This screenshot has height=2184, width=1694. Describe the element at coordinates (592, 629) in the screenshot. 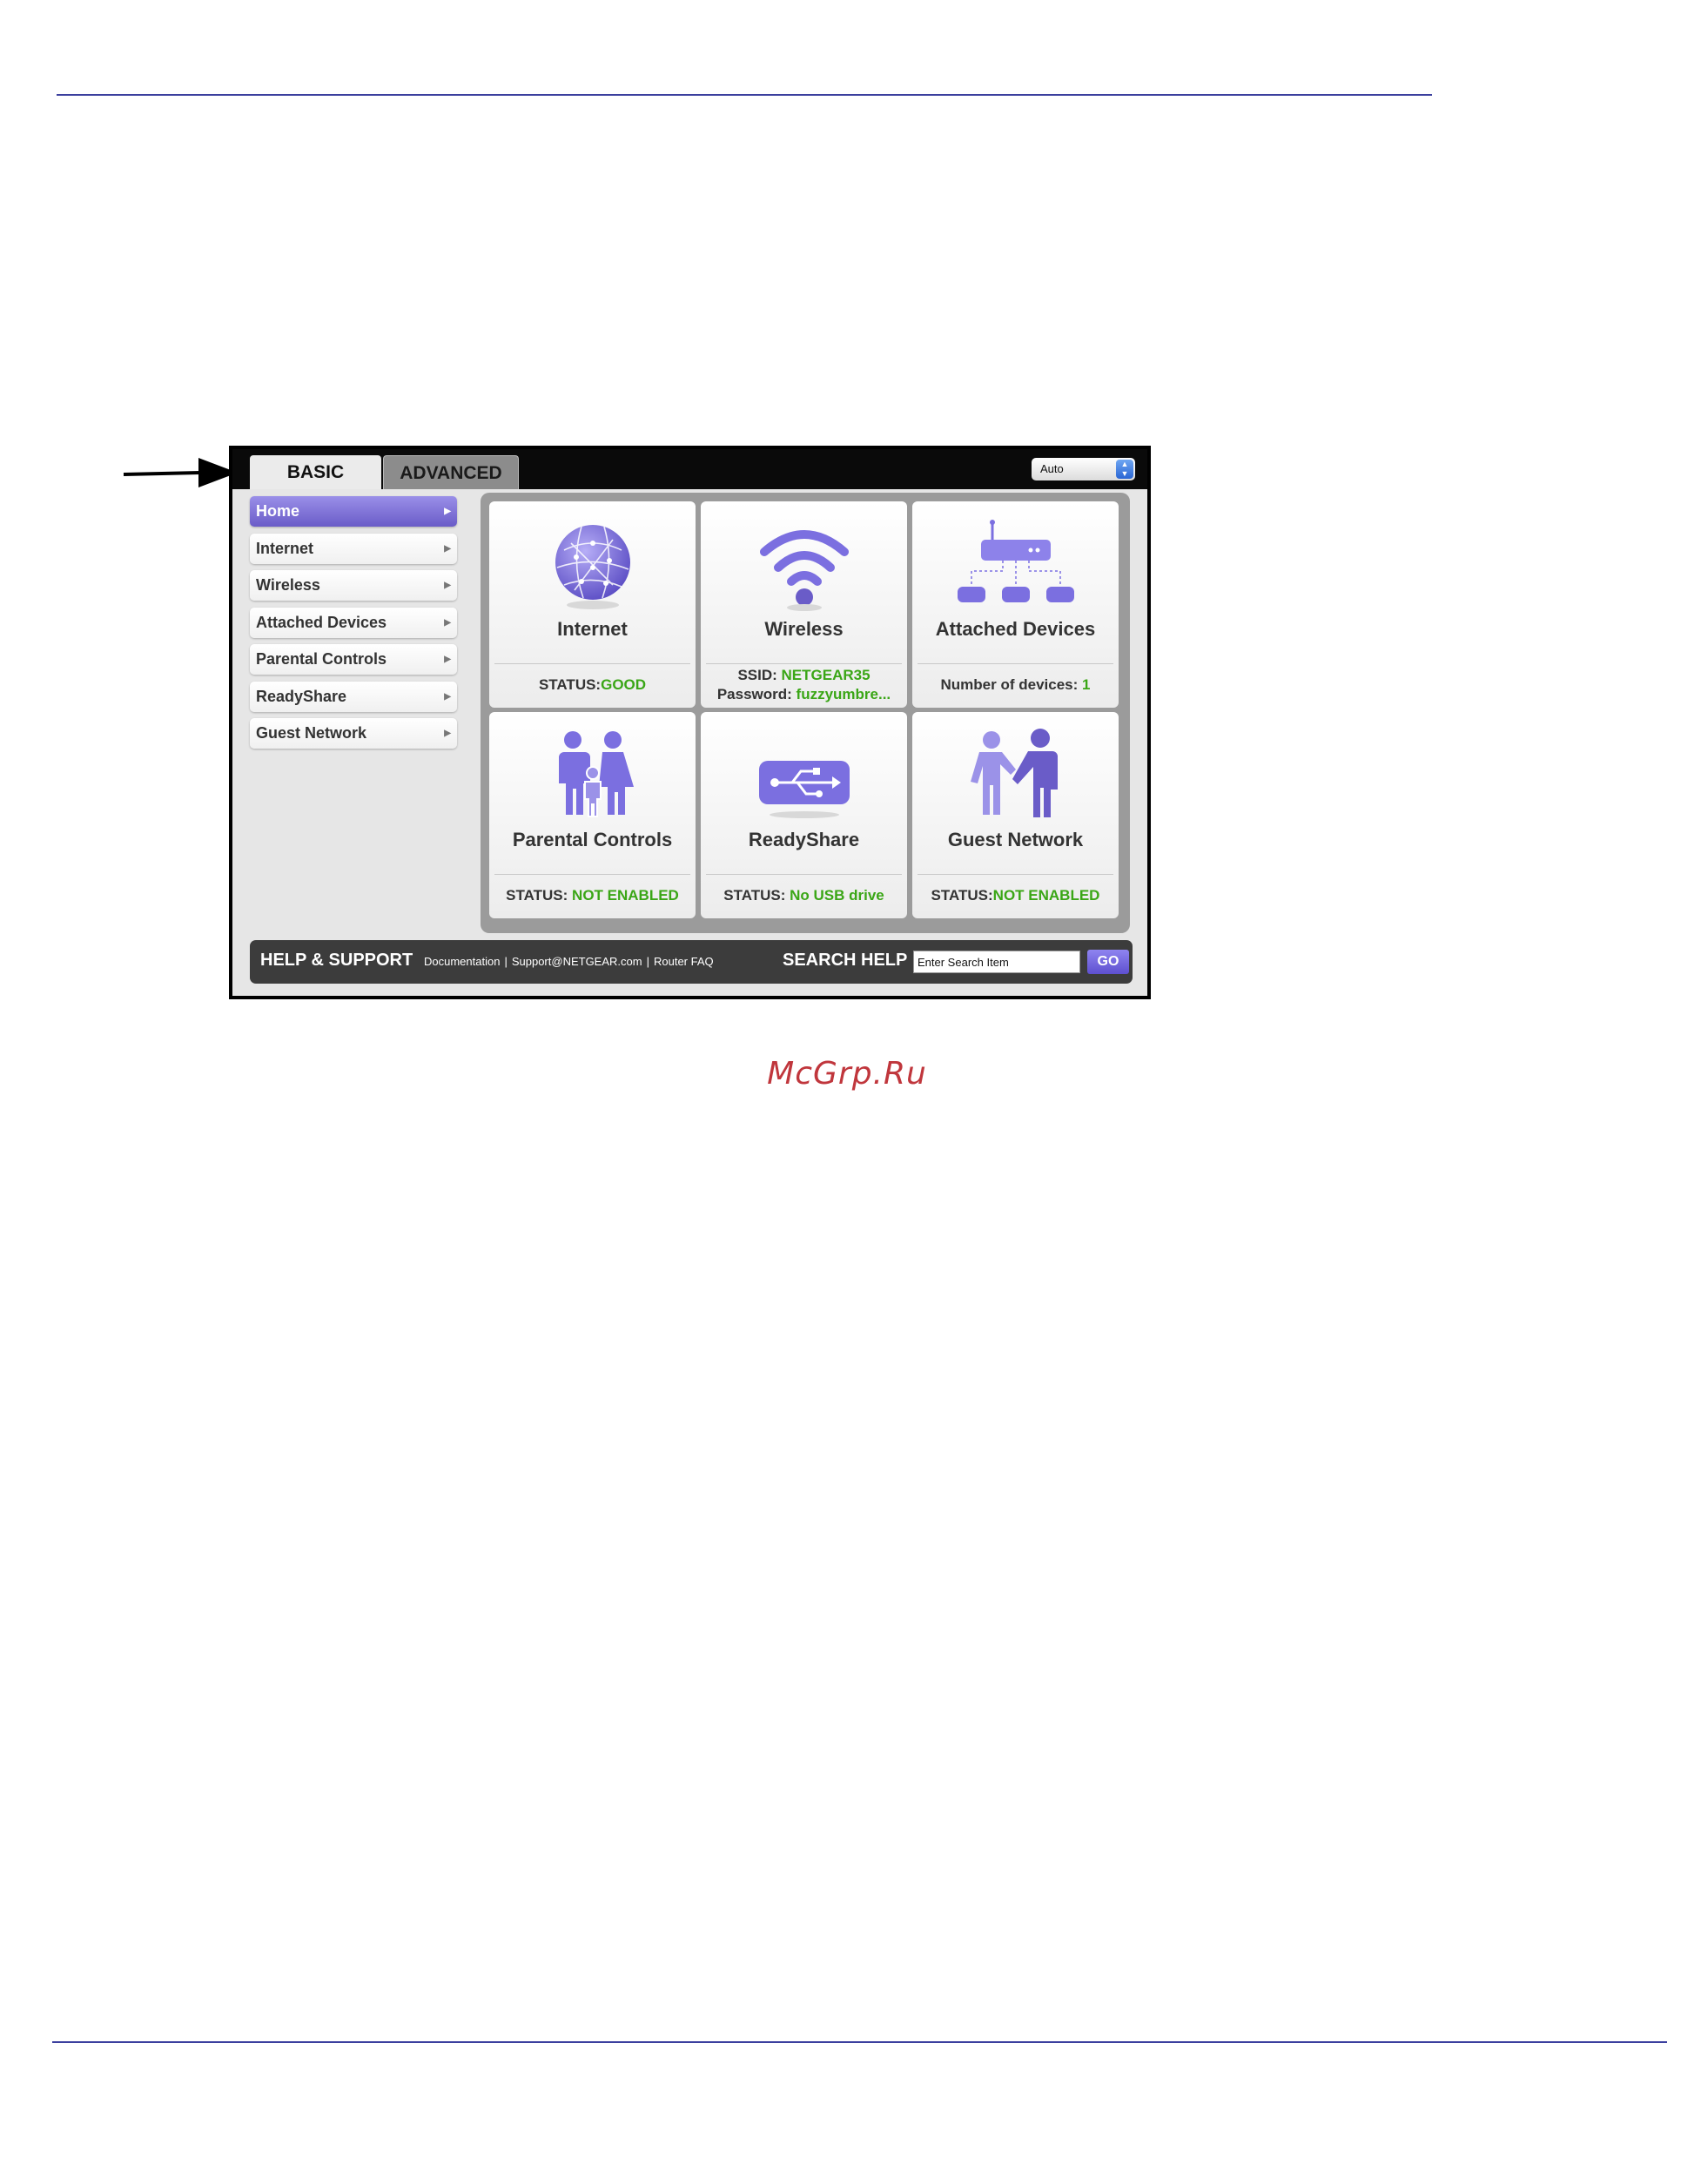

I see `card-title: Internet` at that location.